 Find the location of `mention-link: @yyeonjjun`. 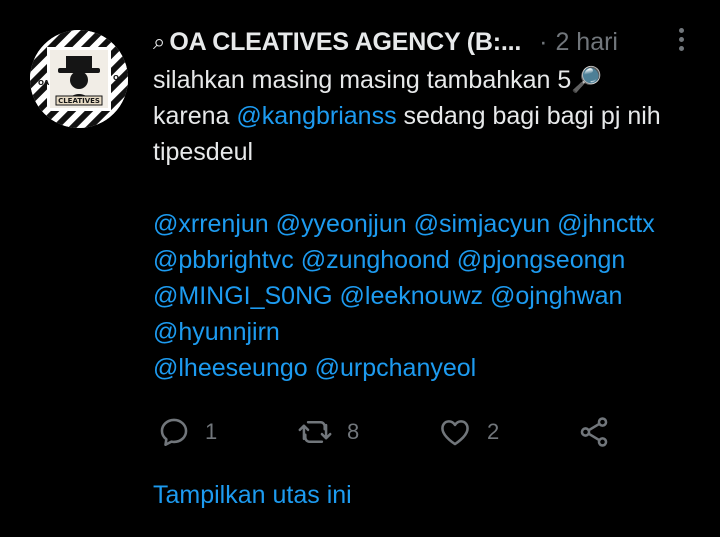

mention-link: @yyeonjjun is located at coordinates (341, 224).